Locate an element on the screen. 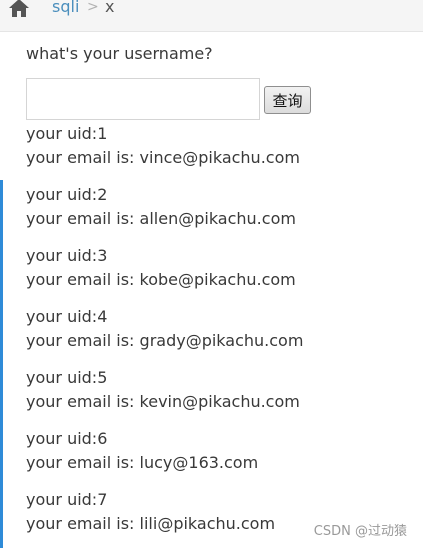  result-uid: your uid:2 is located at coordinates (164, 195).